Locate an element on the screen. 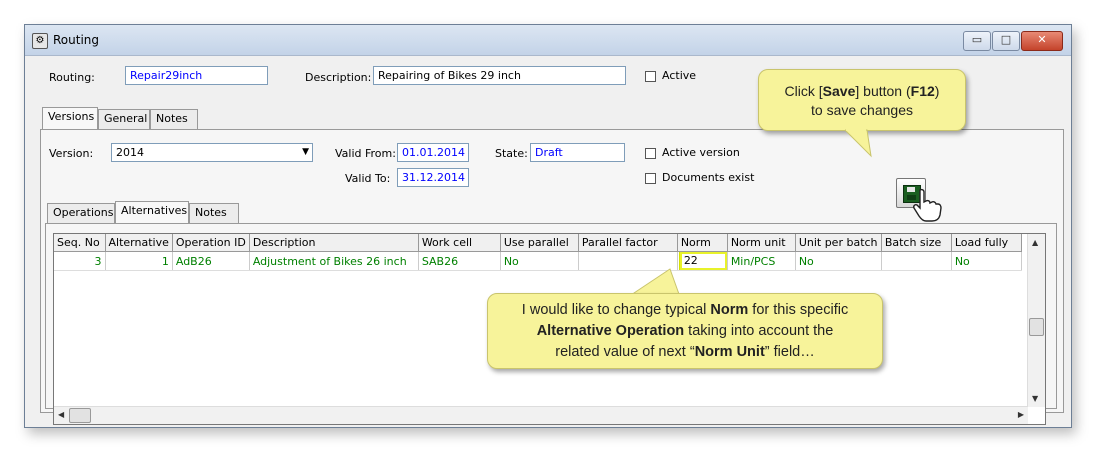 The image size is (1093, 452). col-norm: Norm is located at coordinates (702, 243).